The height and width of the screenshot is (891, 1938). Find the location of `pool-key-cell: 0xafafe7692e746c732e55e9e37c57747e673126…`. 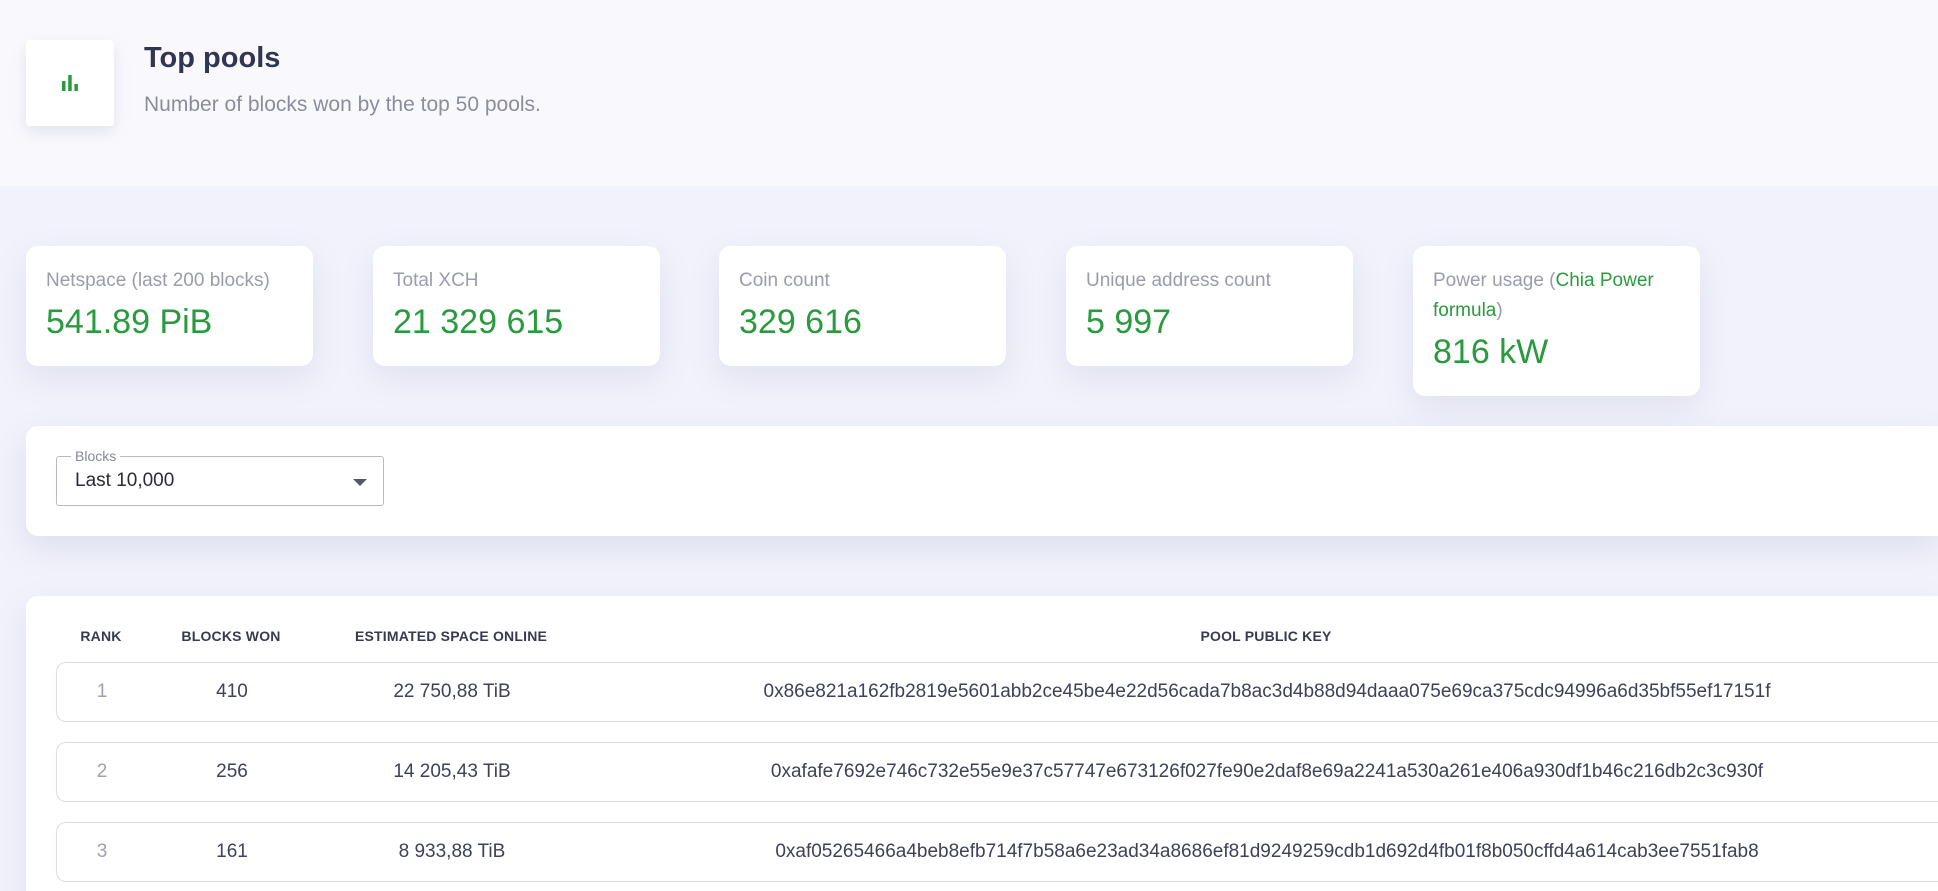

pool-key-cell: 0xafafe7692e746c732e55e9e37c57747e673126… is located at coordinates (1267, 771).